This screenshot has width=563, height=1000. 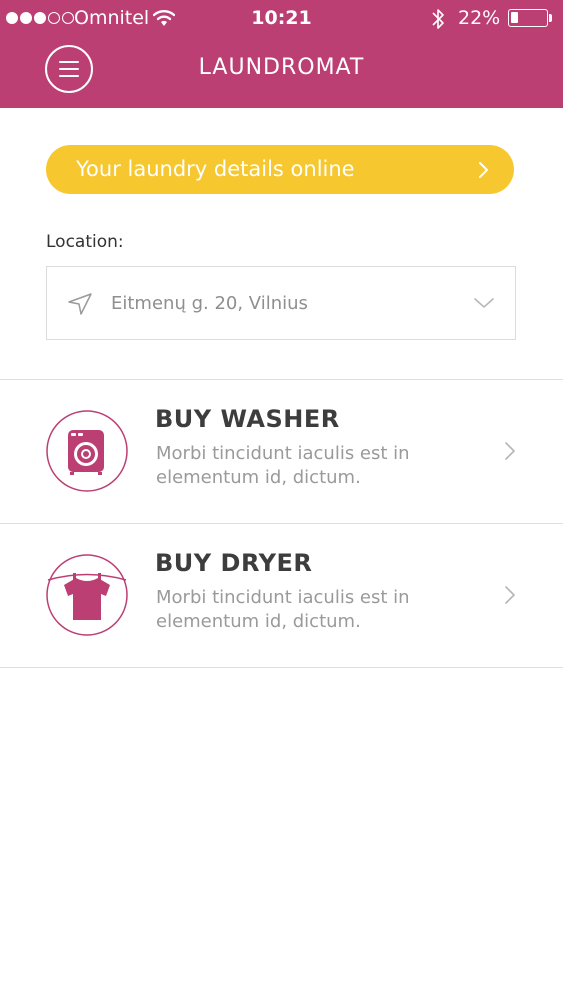 I want to click on laundry-details-button: Your laundry details online, so click(x=280, y=169).